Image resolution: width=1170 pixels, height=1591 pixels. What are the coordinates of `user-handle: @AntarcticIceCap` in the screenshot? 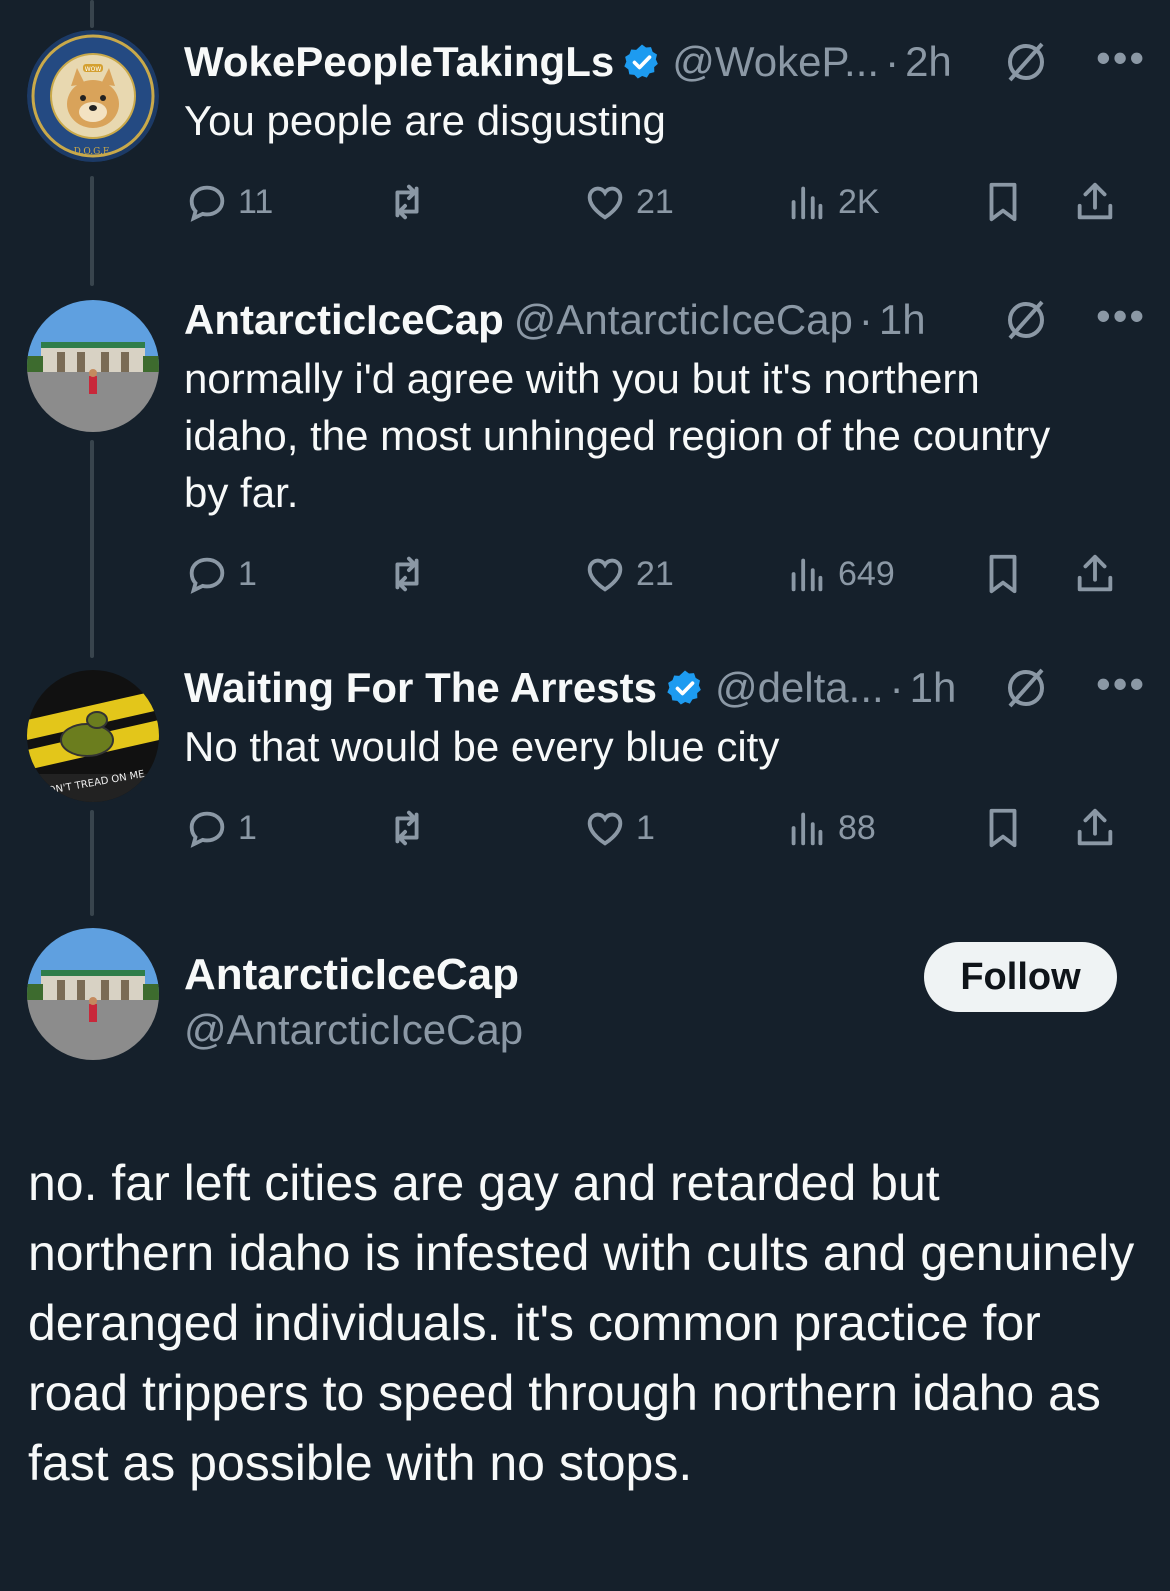 It's located at (683, 320).